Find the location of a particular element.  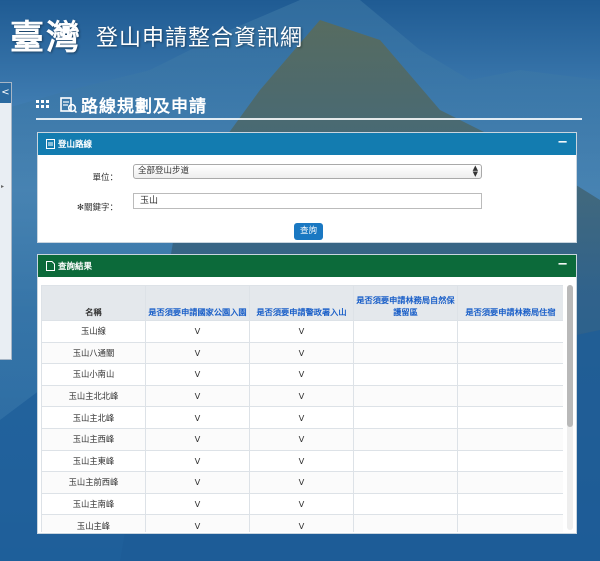

menu-grid-icon is located at coordinates (42, 104).